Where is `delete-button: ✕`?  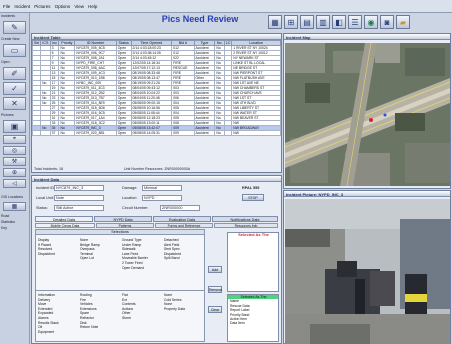 delete-button: ✕ is located at coordinates (14, 103).